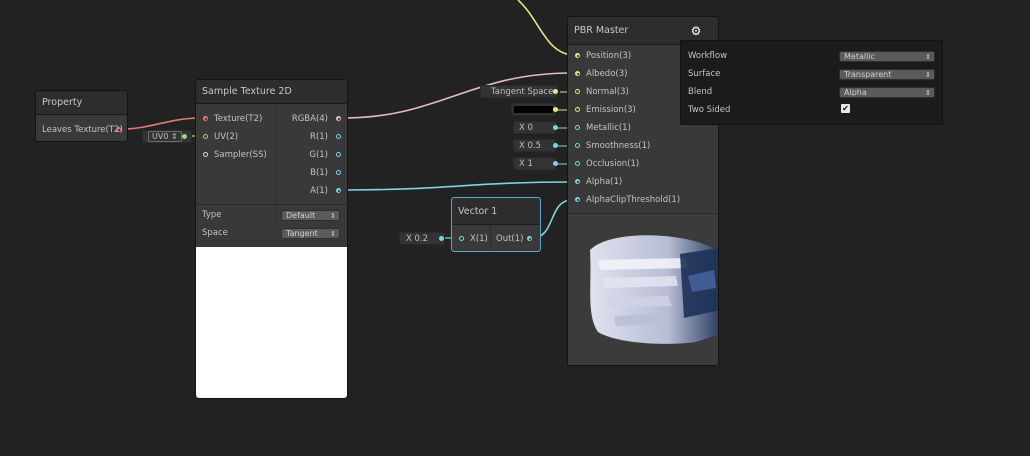 The height and width of the screenshot is (456, 1030). What do you see at coordinates (529, 238) in the screenshot?
I see `vector1-output-port` at bounding box center [529, 238].